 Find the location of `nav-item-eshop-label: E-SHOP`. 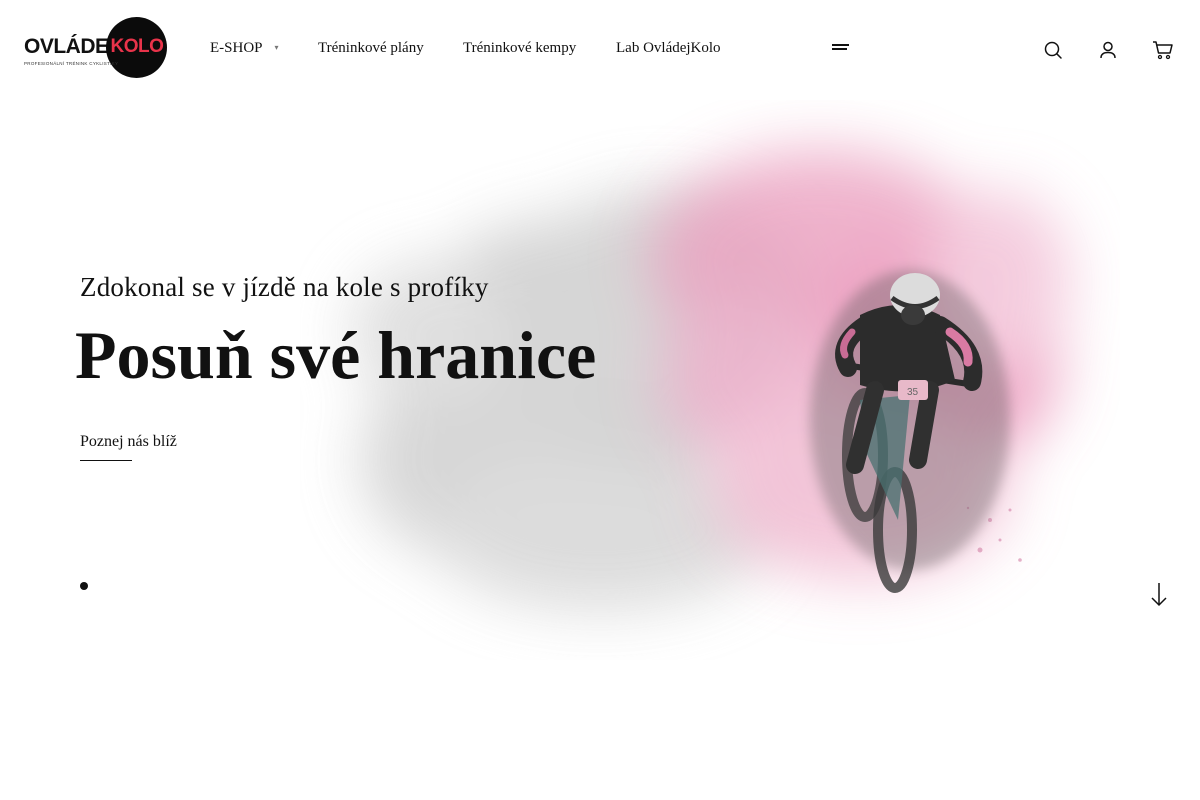

nav-item-eshop-label: E-SHOP is located at coordinates (236, 48).